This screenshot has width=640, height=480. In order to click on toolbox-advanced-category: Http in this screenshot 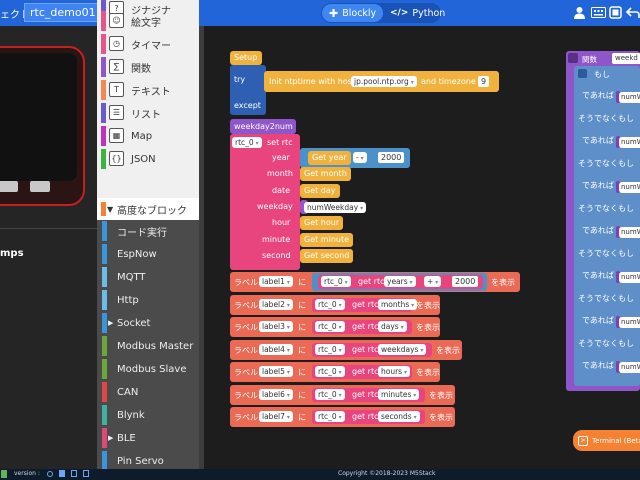, I will do `click(148, 300)`.